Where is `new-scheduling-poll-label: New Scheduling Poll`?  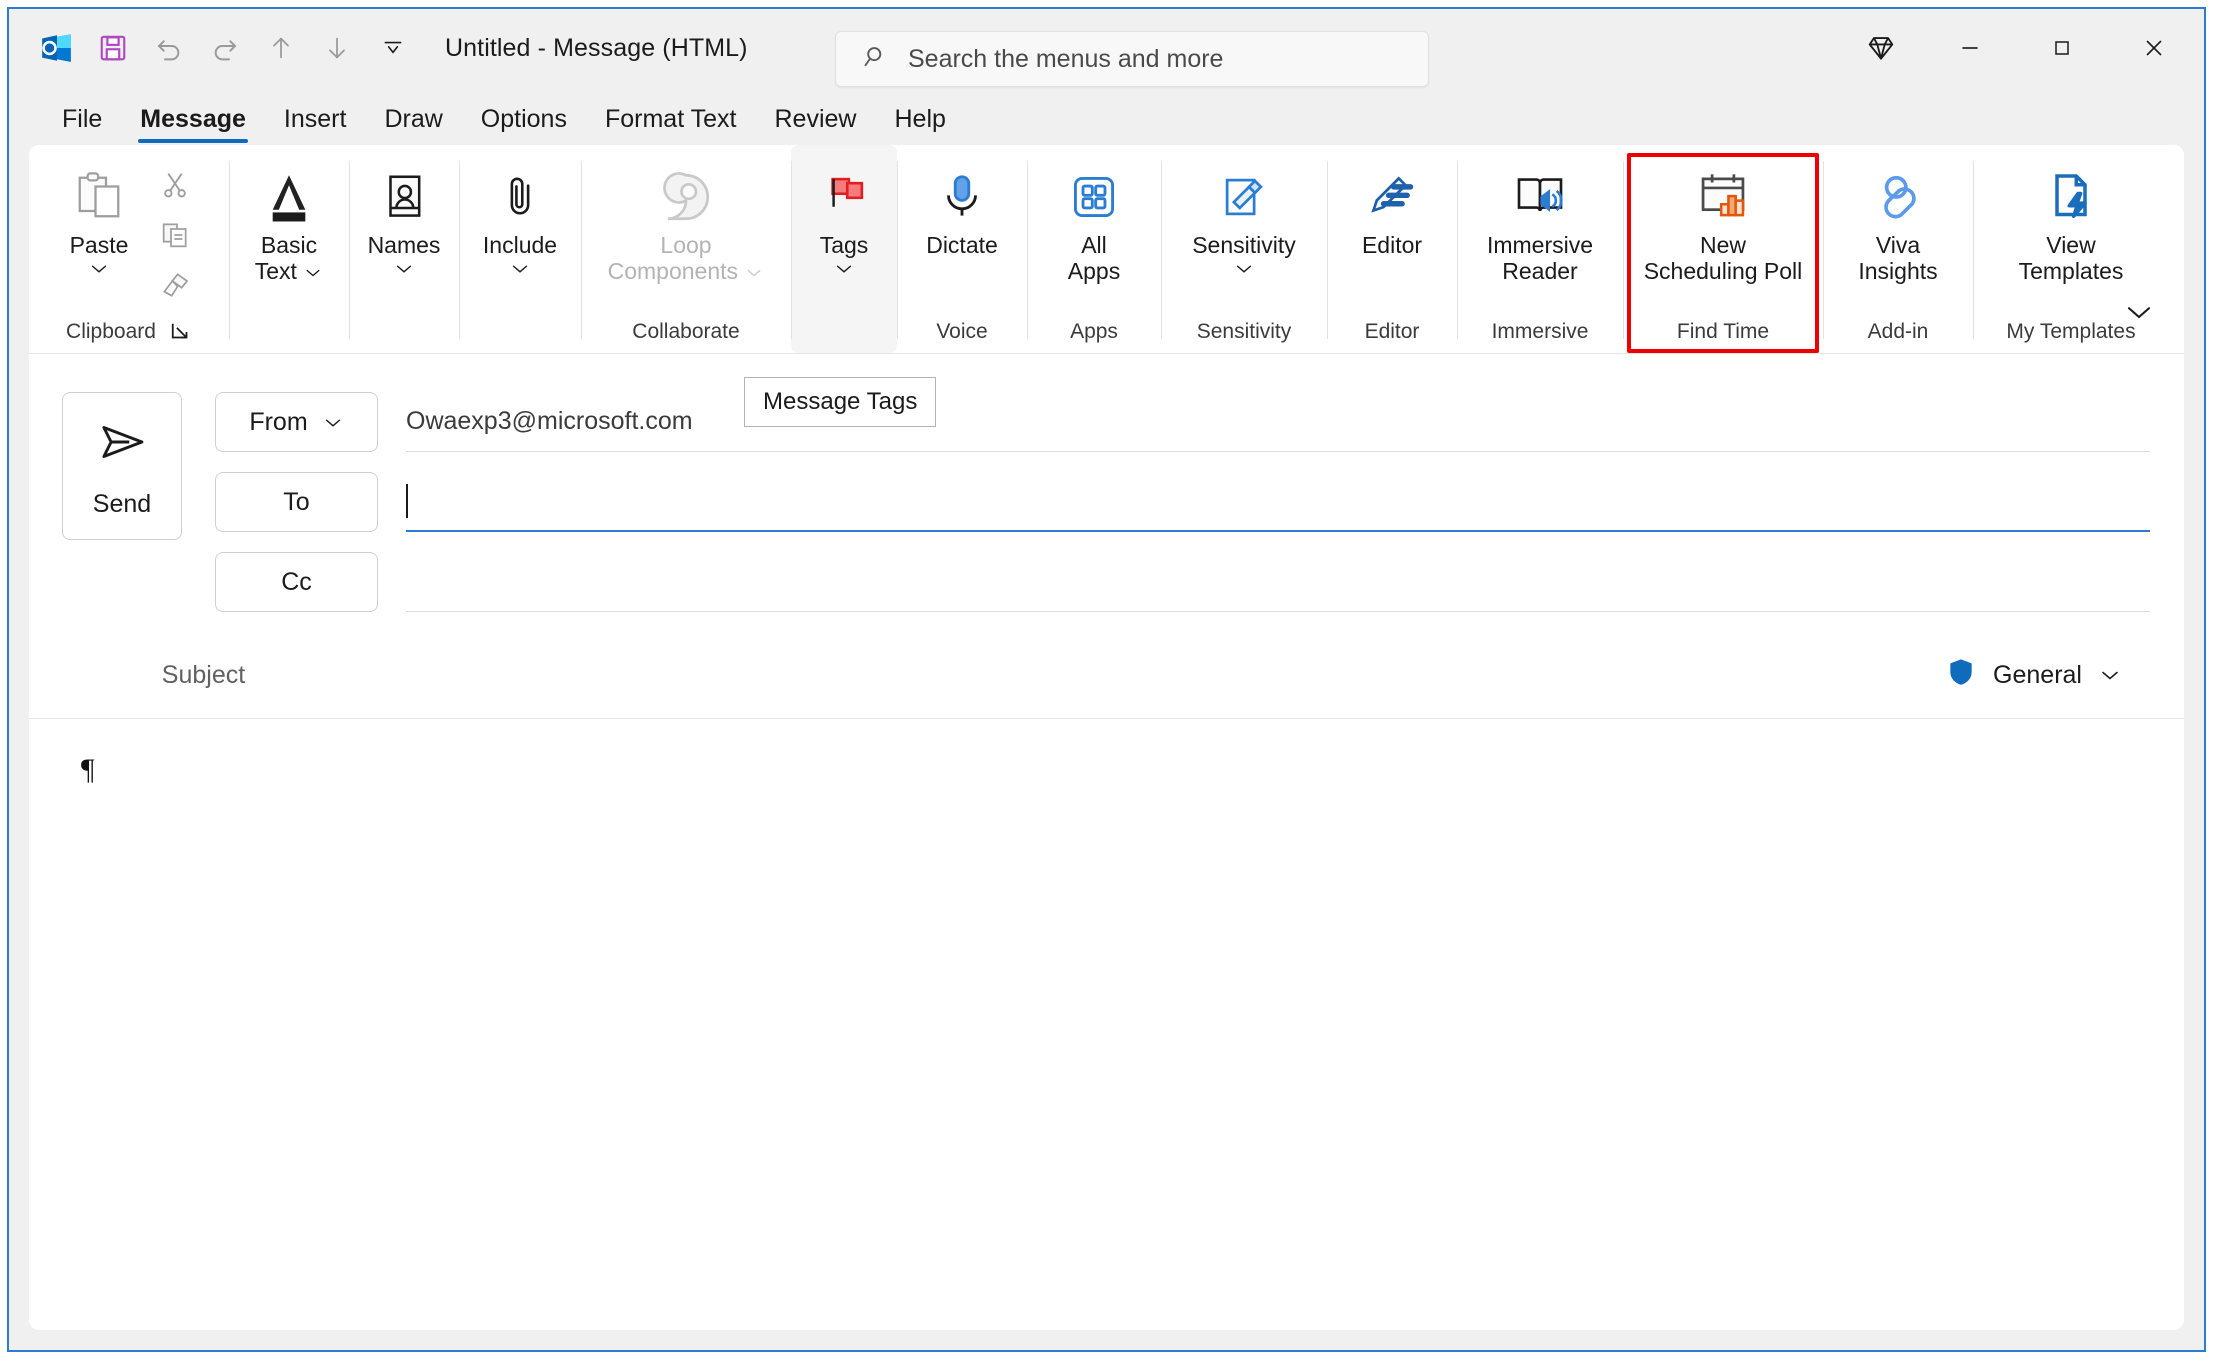 new-scheduling-poll-label: New Scheduling Poll is located at coordinates (1723, 258).